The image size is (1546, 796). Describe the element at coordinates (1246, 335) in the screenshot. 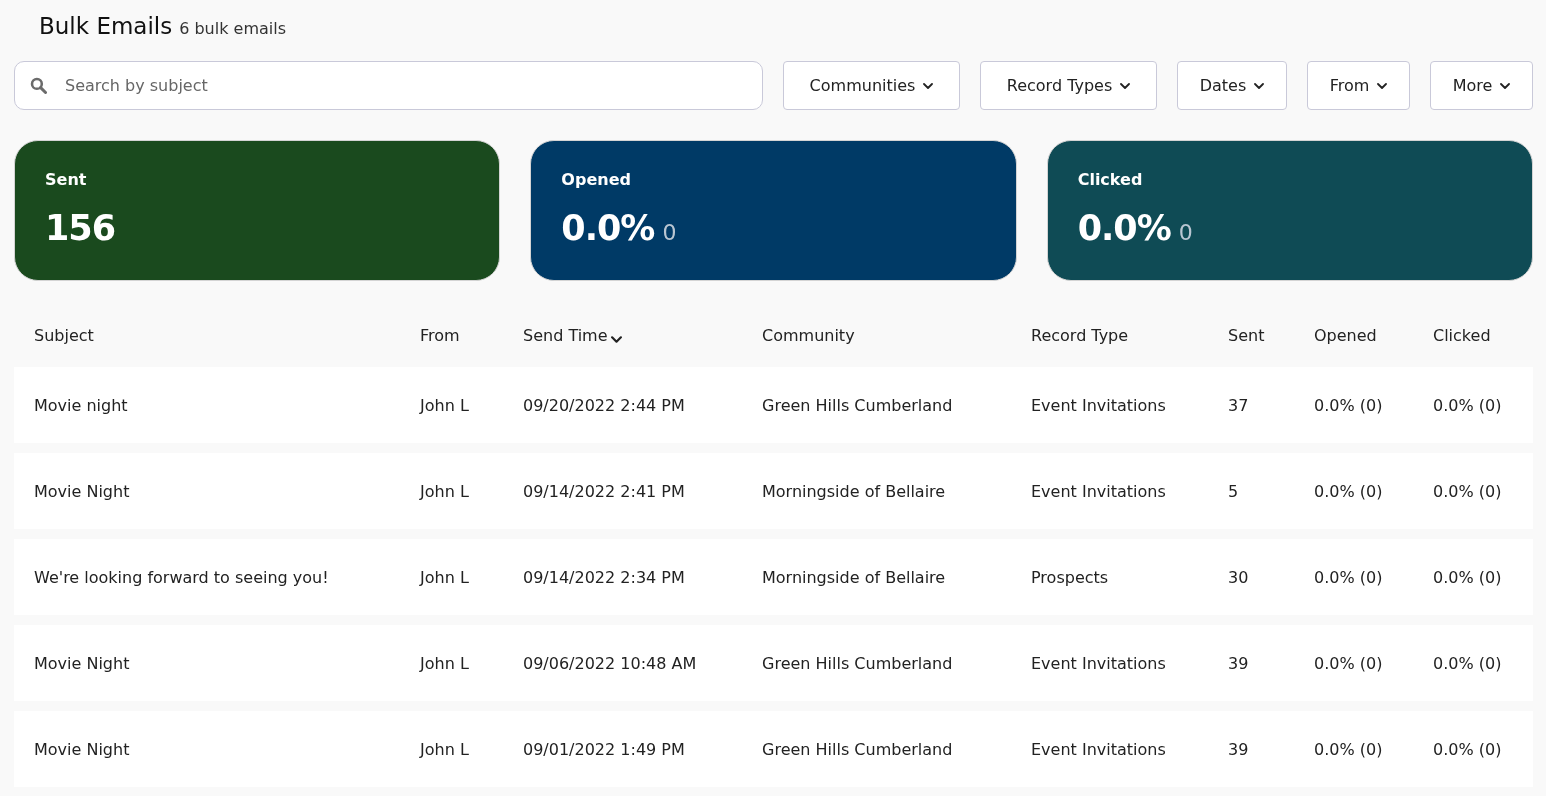

I see `column-header: Sent` at that location.